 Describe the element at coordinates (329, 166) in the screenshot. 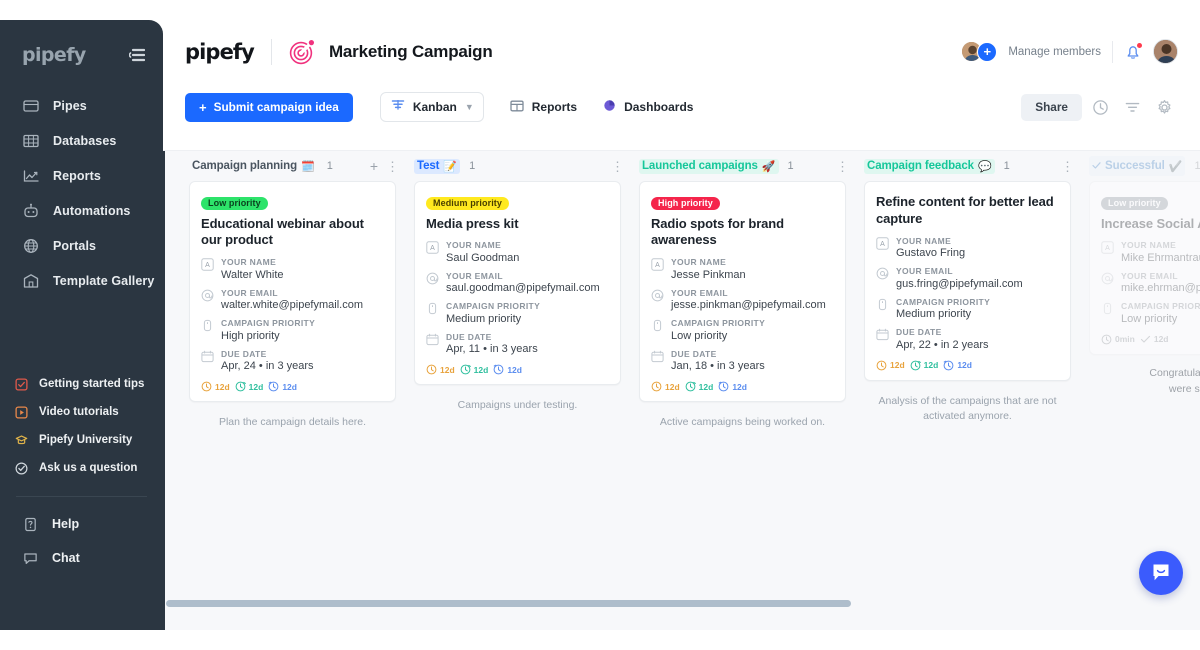

I see `column-card-count: 1` at that location.